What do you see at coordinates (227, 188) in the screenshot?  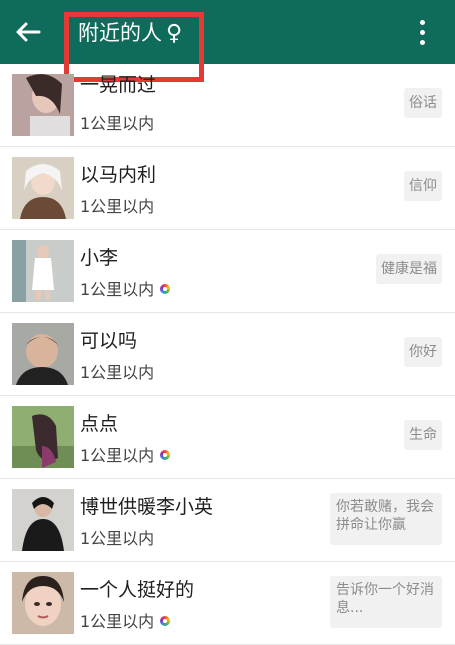 I see `list-item: 以马内利 1公里以内 信仰` at bounding box center [227, 188].